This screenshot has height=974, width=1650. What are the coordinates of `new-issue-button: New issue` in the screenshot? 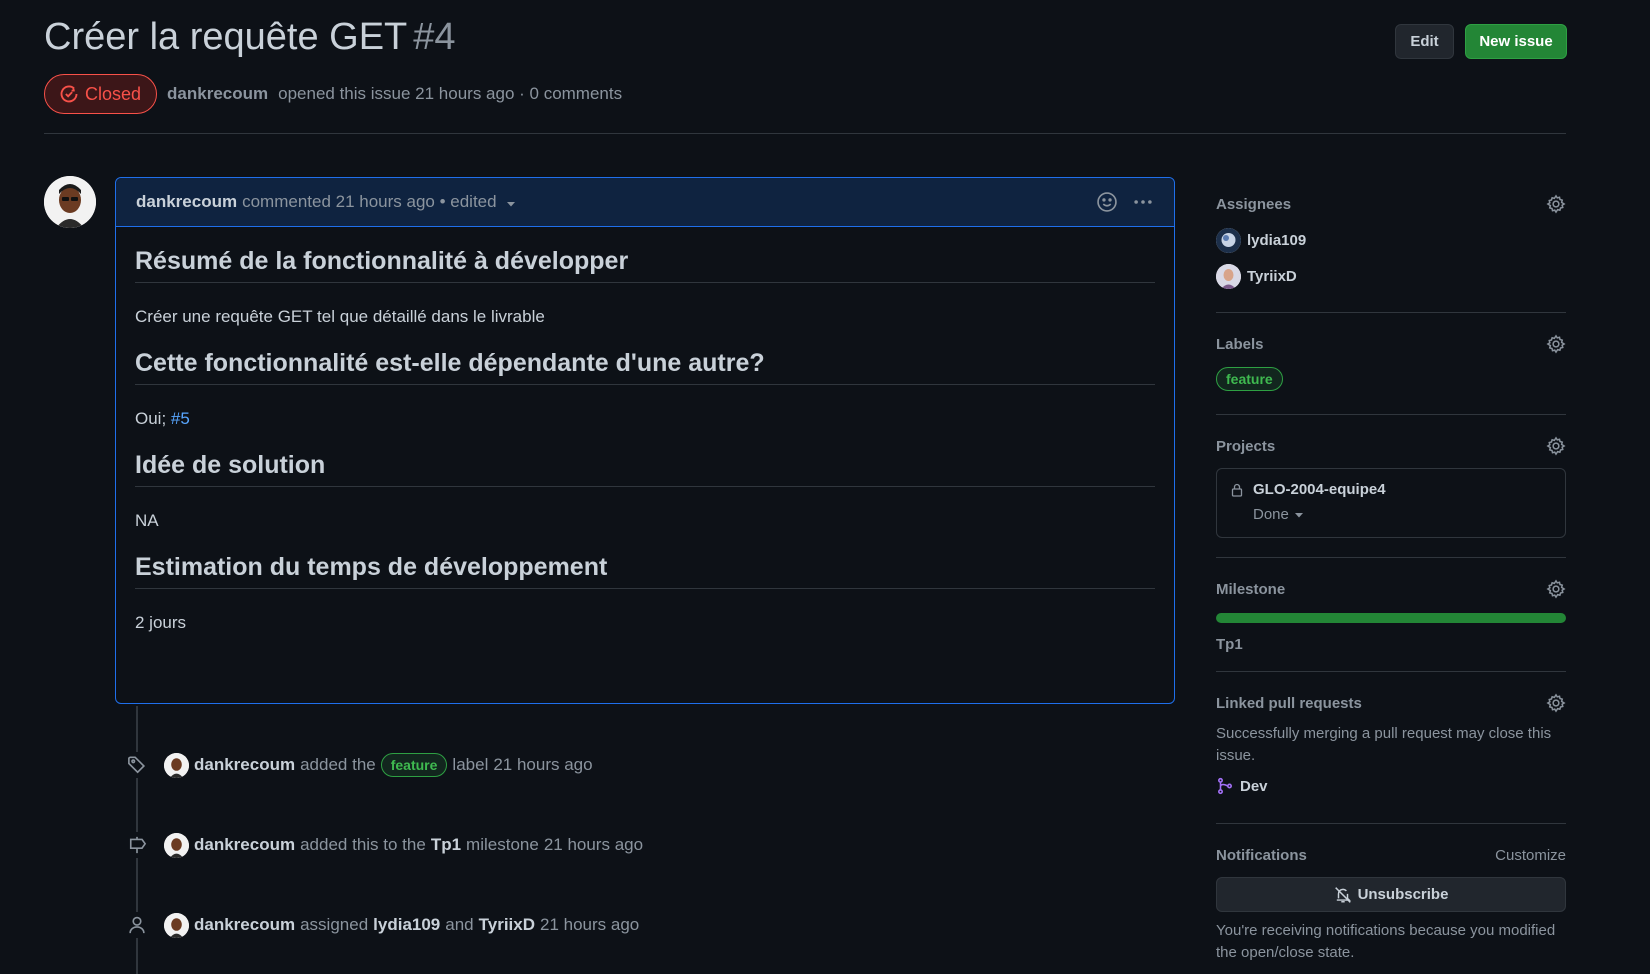 It's located at (1516, 41).